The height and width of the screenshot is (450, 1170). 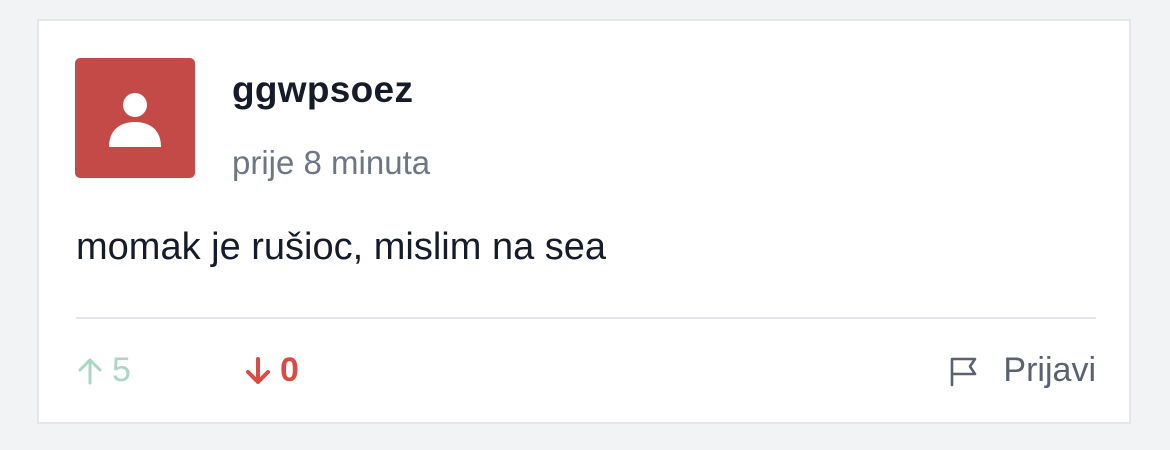 I want to click on upvote-count: 5, so click(x=121, y=370).